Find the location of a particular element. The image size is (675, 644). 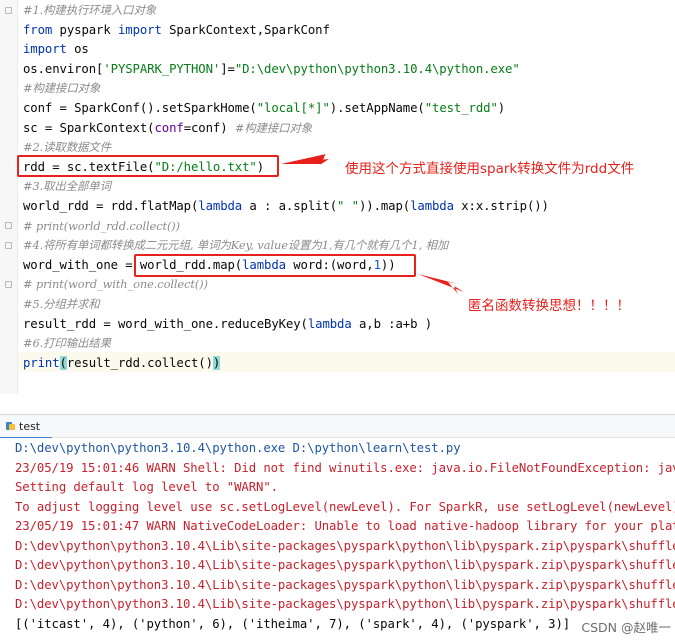

code-token: os is located at coordinates (81, 49).